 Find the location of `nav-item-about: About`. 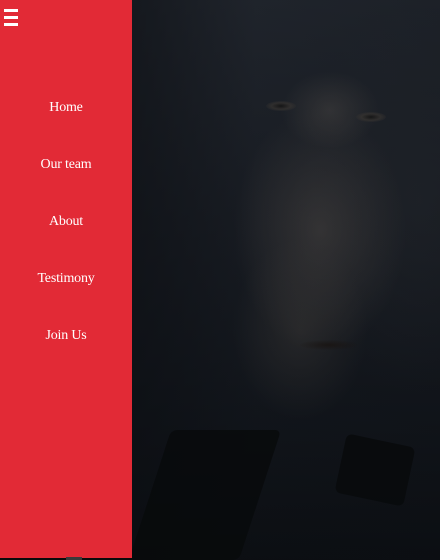

nav-item-about: About is located at coordinates (66, 238).